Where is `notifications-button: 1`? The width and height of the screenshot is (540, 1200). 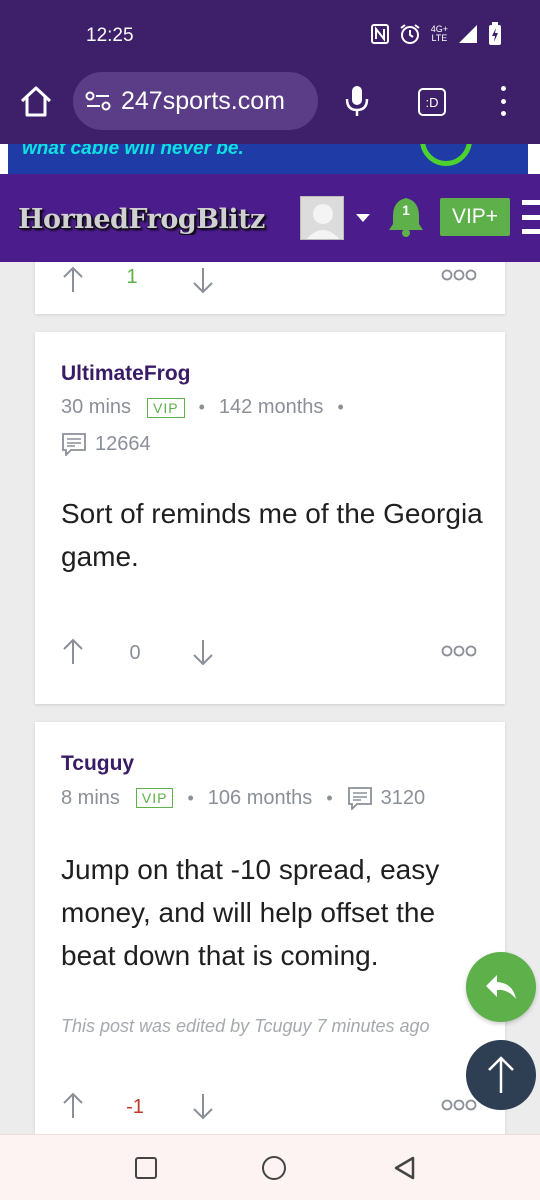
notifications-button: 1 is located at coordinates (406, 217).